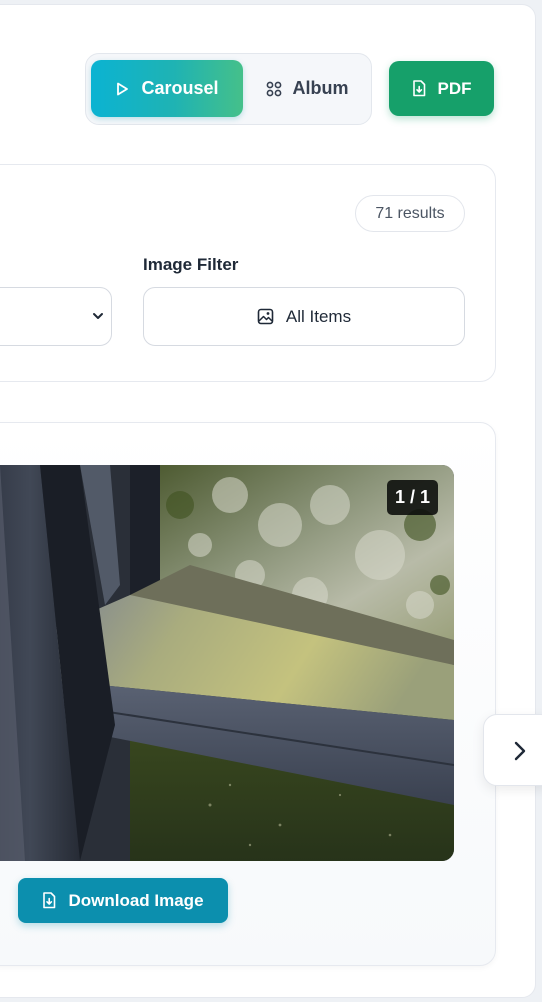  Describe the element at coordinates (512, 750) in the screenshot. I see `next-image-button` at that location.